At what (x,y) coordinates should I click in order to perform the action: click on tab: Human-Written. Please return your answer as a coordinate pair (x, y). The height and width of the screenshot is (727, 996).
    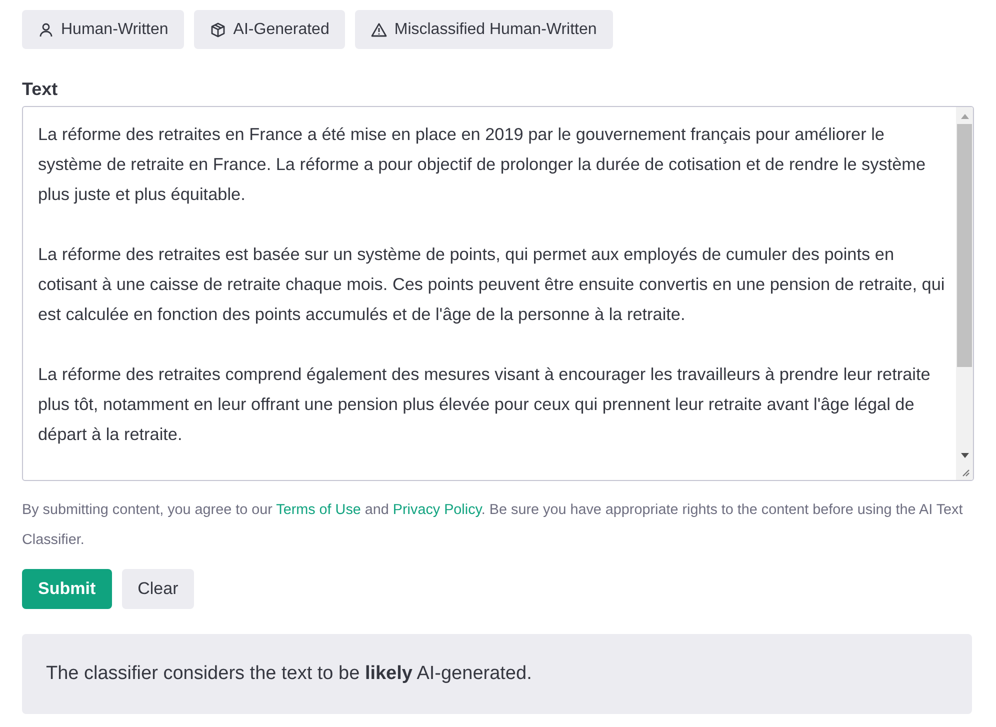
    Looking at the image, I should click on (103, 29).